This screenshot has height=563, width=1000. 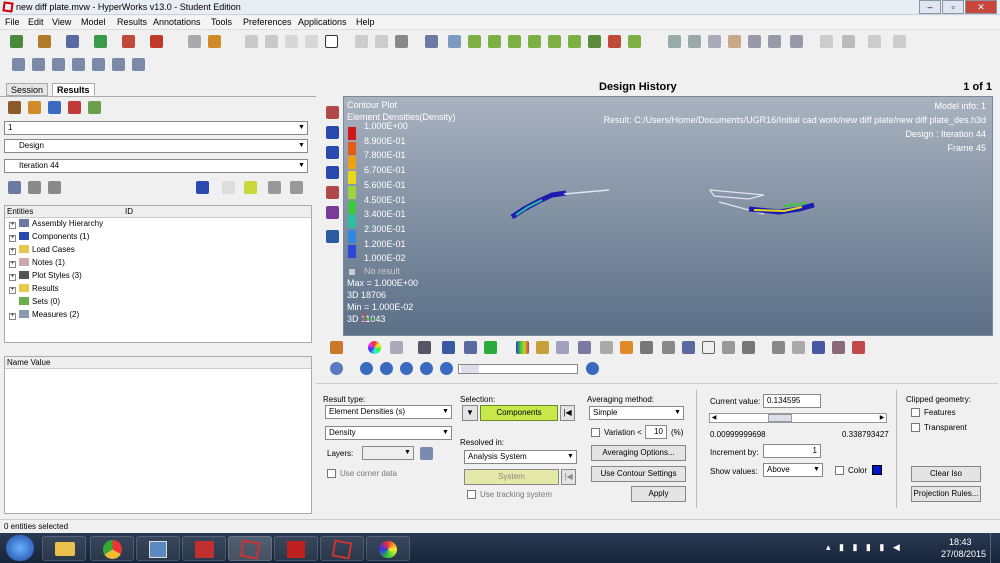 What do you see at coordinates (446, 368) in the screenshot?
I see `skip-end-icon` at bounding box center [446, 368].